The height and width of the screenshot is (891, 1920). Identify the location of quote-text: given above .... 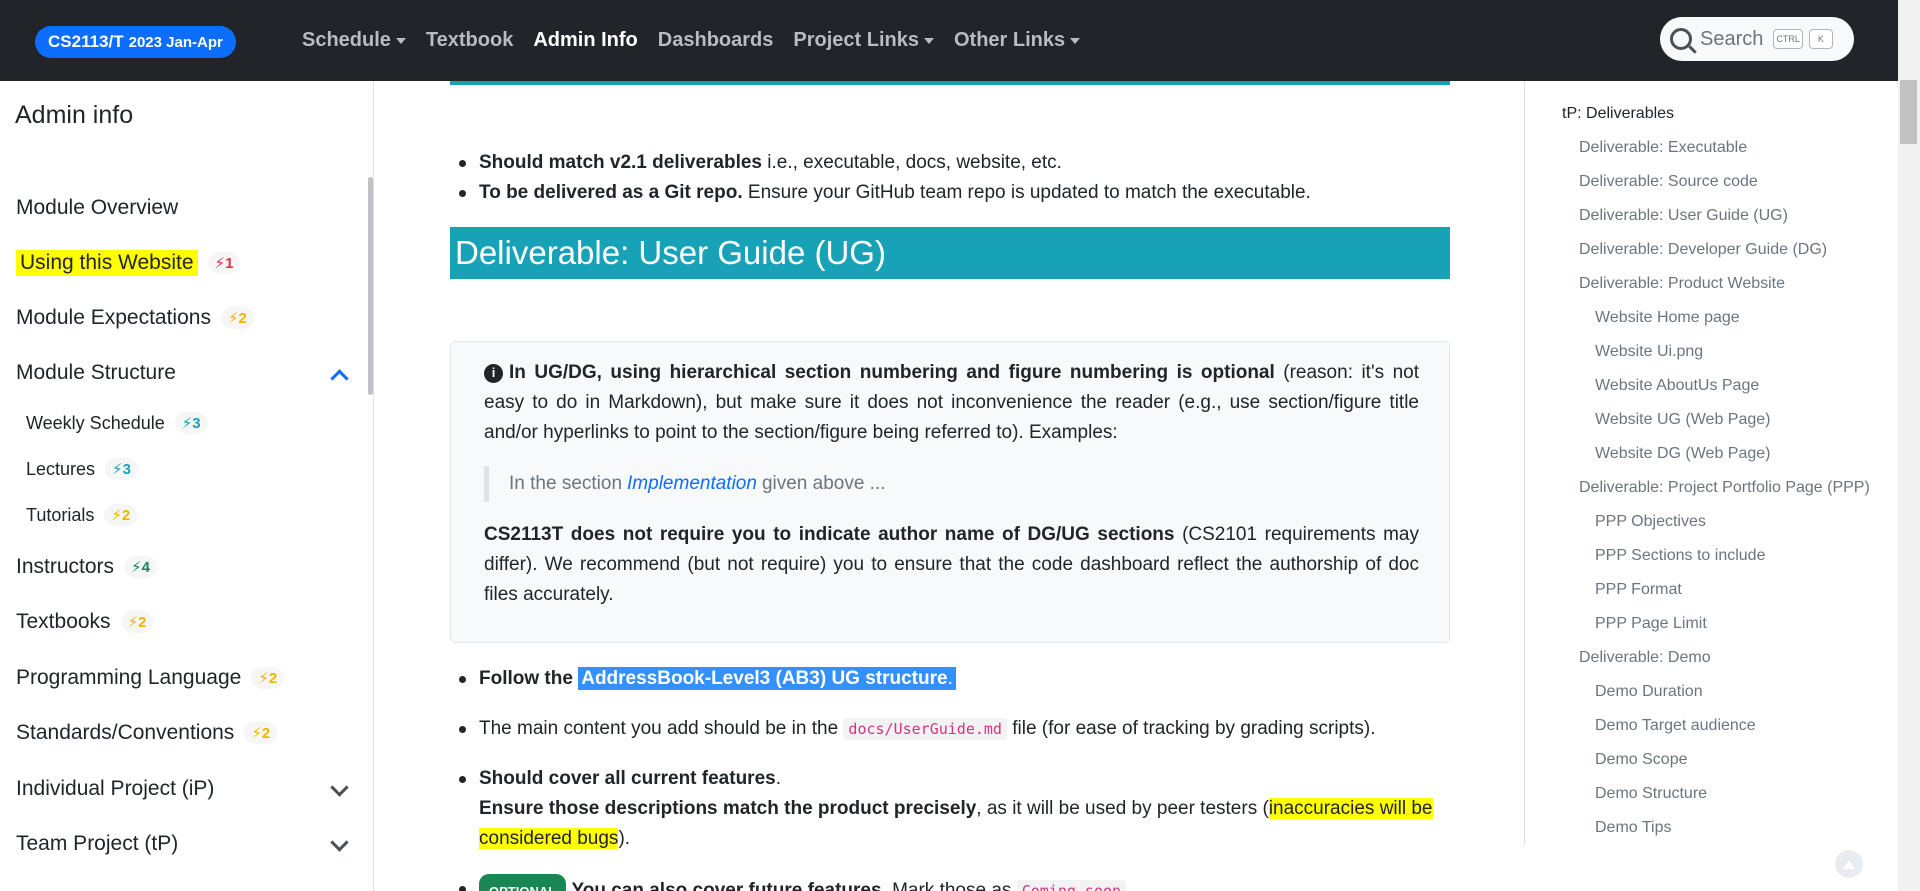
(823, 483).